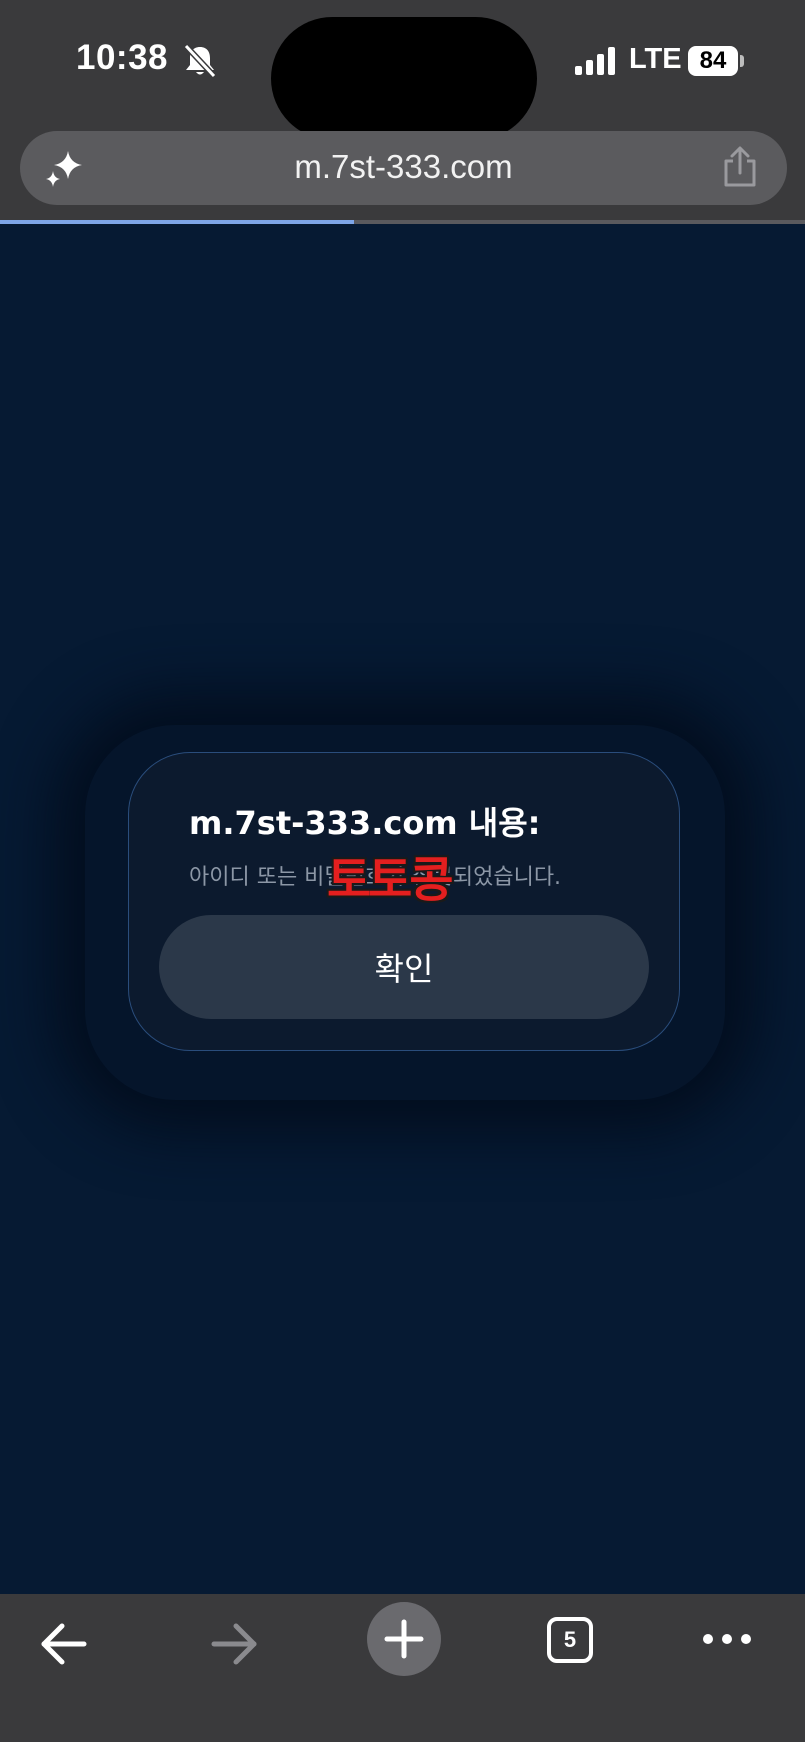 Image resolution: width=805 pixels, height=1742 pixels. I want to click on battery-indicator: 84, so click(713, 61).